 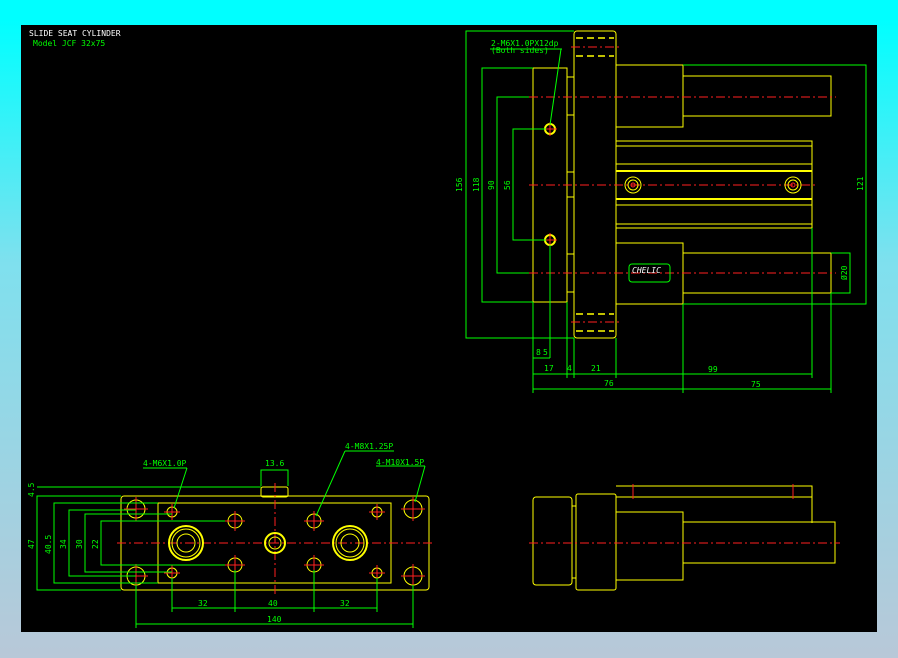 I want to click on dimension-label: 22, so click(x=95, y=544).